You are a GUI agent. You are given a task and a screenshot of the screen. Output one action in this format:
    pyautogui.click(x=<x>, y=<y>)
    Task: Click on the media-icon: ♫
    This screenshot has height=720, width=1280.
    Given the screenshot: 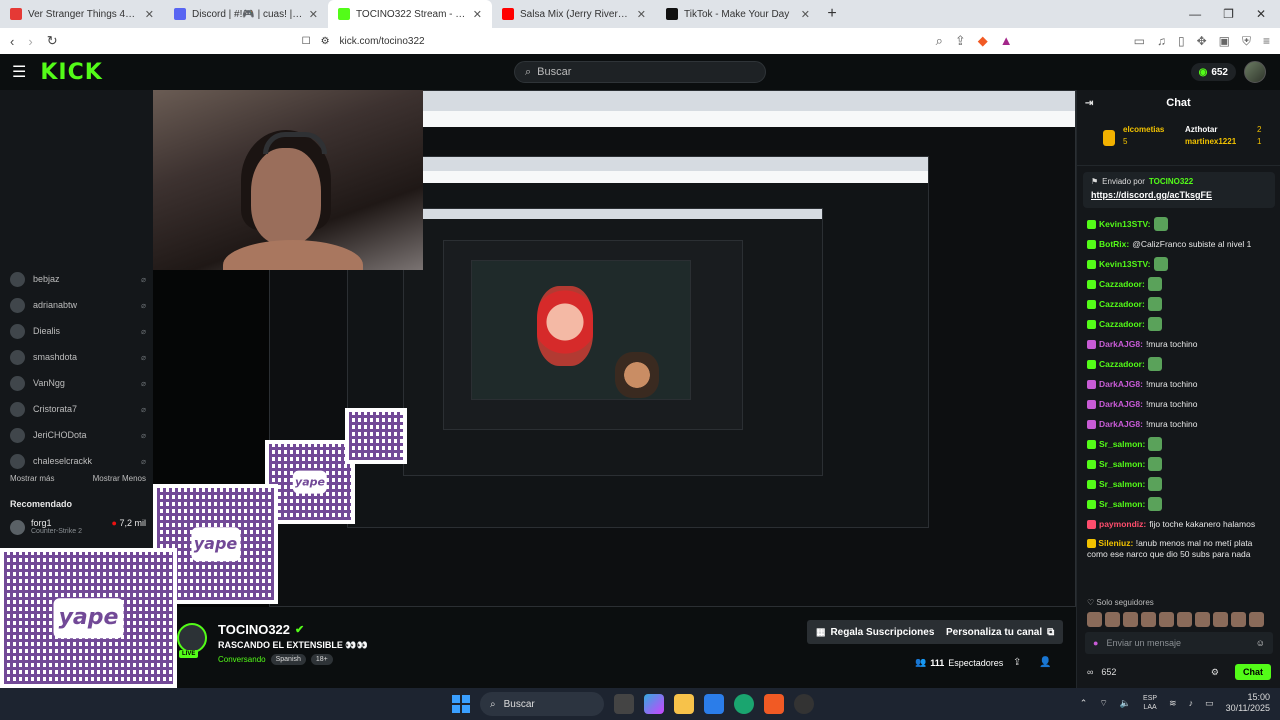 What is the action you would take?
    pyautogui.click(x=1161, y=41)
    